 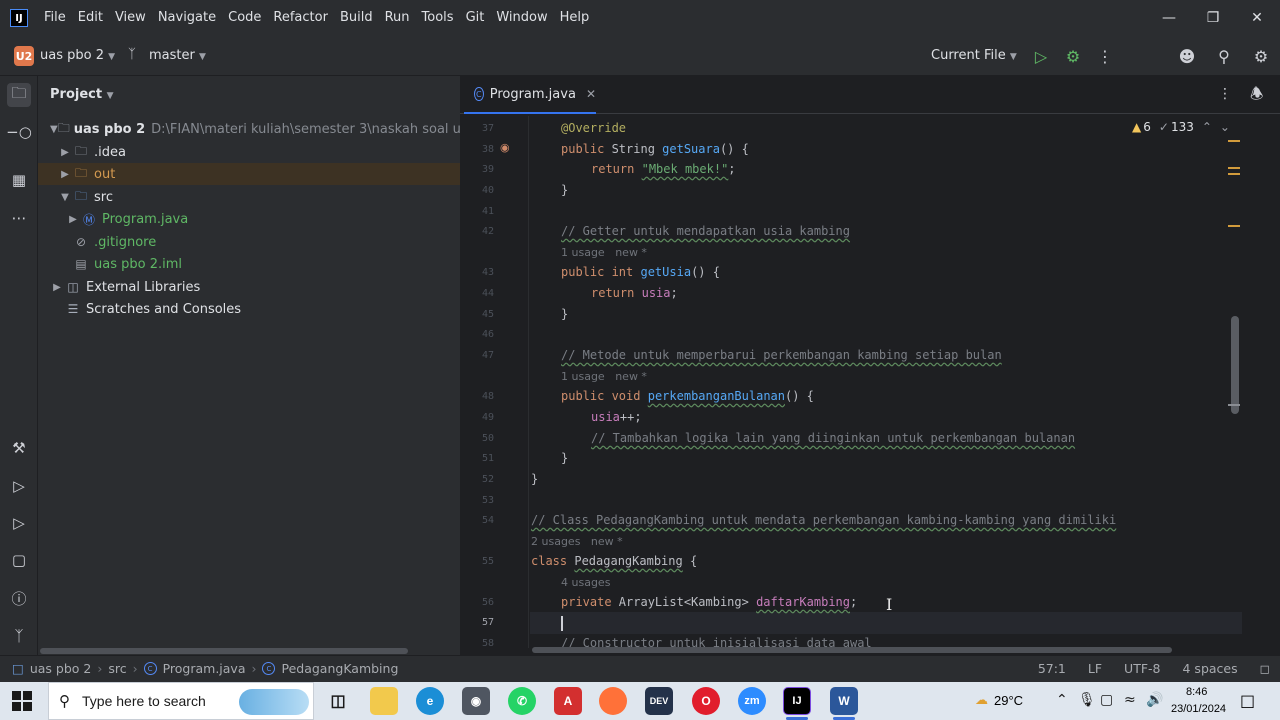 What do you see at coordinates (522, 701) in the screenshot?
I see `whatsapp-icon: ✆` at bounding box center [522, 701].